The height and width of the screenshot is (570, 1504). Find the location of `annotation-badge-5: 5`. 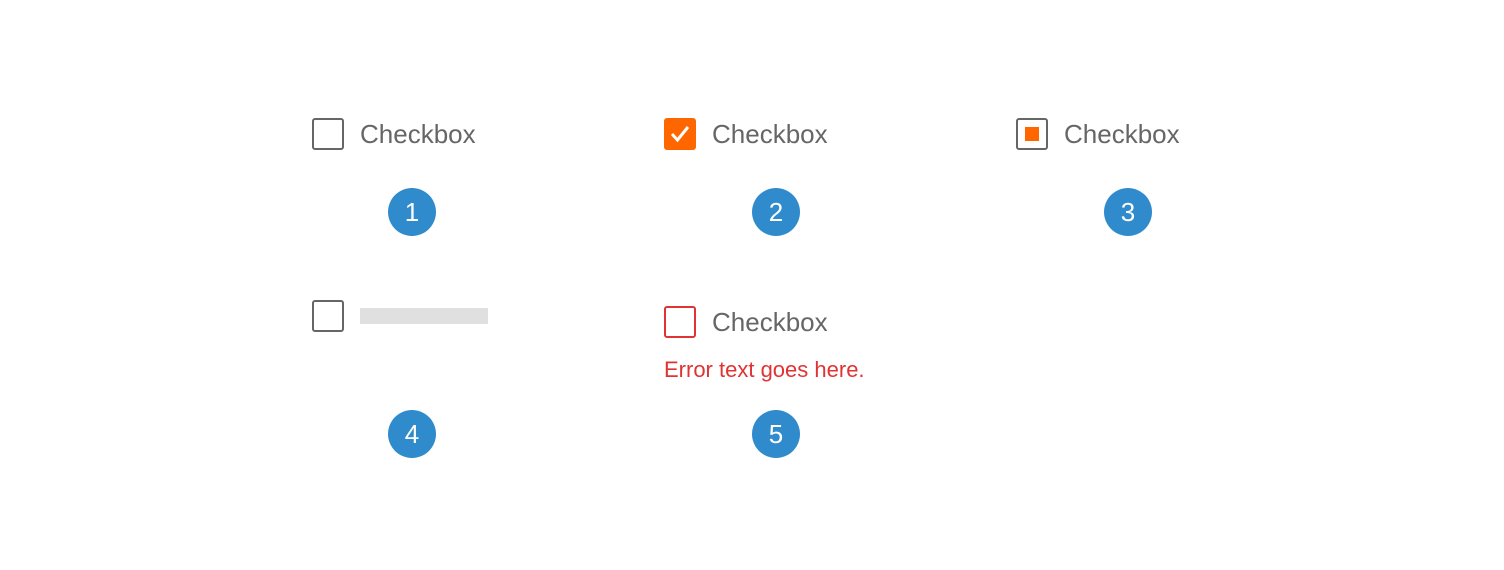

annotation-badge-5: 5 is located at coordinates (776, 434).